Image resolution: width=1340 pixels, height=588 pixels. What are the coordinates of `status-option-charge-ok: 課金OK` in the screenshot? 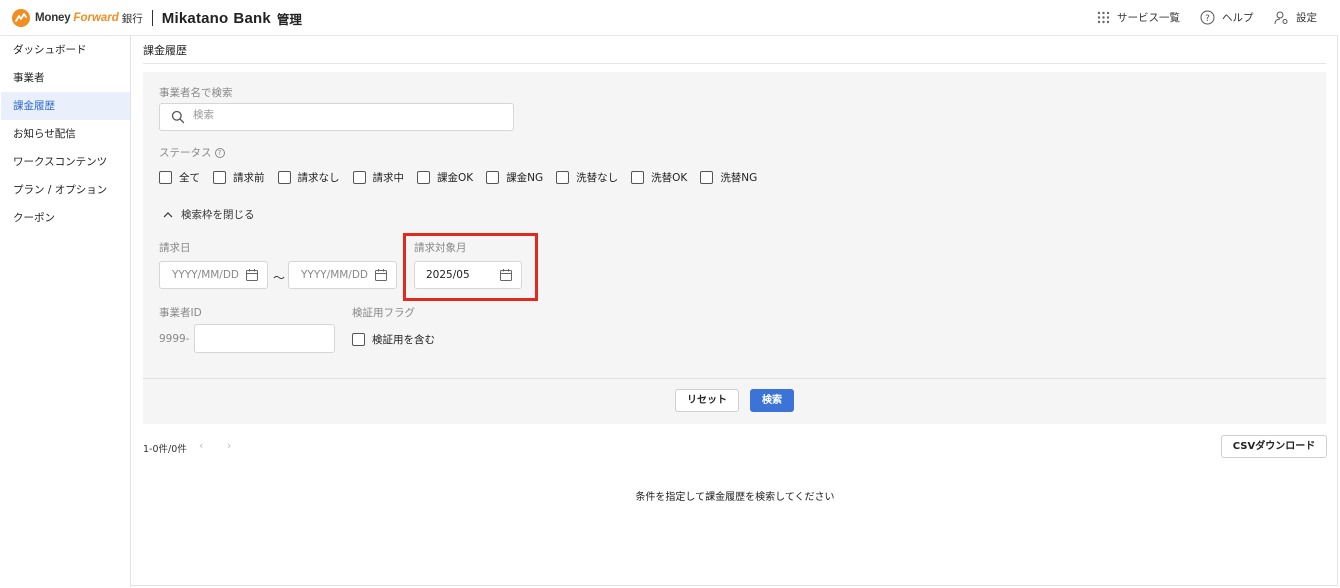 It's located at (445, 177).